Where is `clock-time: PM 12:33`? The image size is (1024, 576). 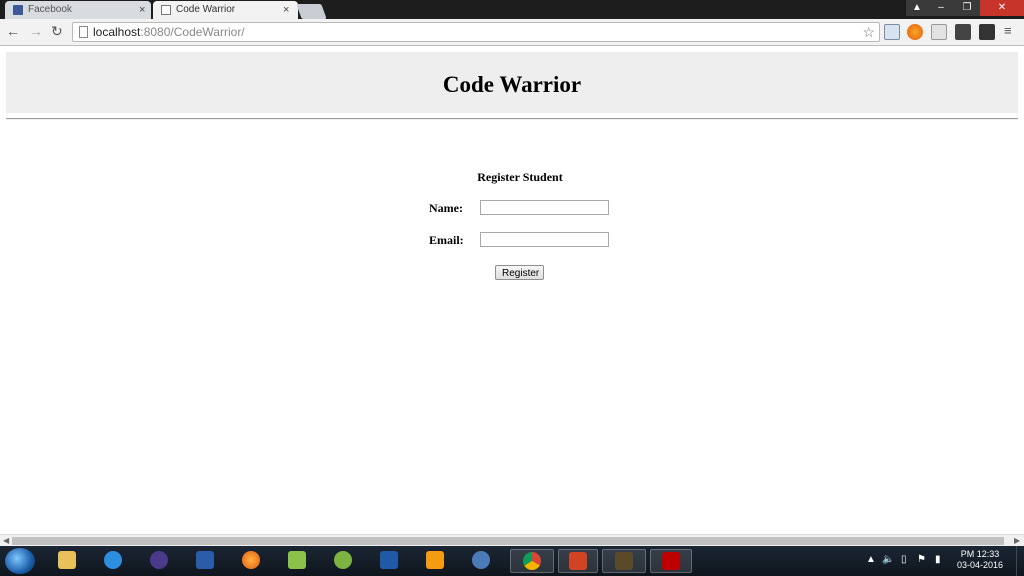
clock-time: PM 12:33 is located at coordinates (980, 554).